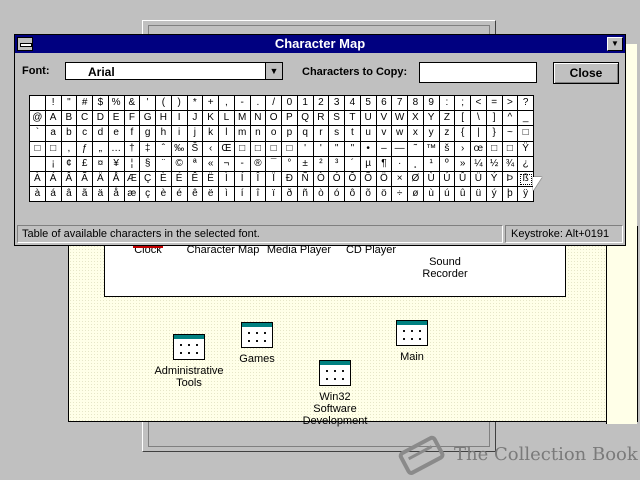  What do you see at coordinates (337, 164) in the screenshot?
I see `character-cell: ³` at bounding box center [337, 164].